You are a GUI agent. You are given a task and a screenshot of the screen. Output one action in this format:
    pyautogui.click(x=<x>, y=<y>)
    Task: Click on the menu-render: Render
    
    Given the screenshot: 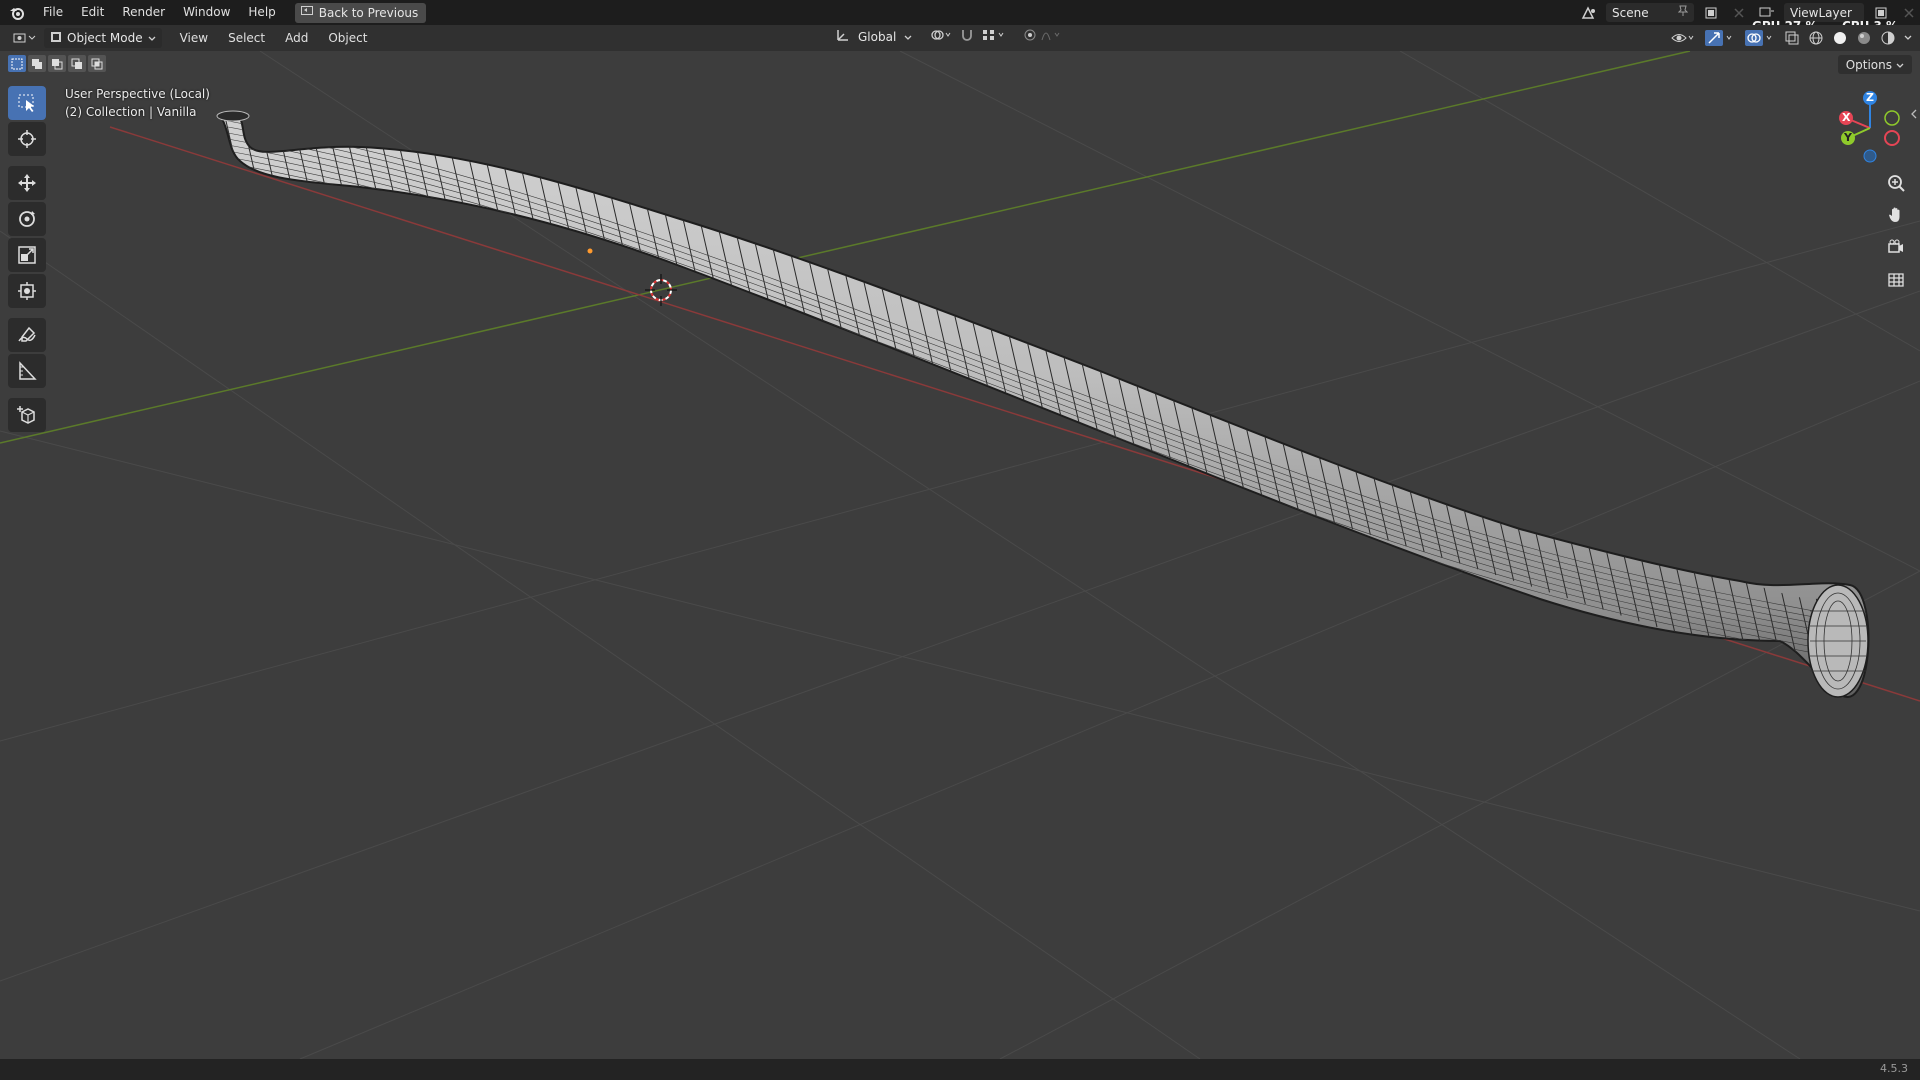 What is the action you would take?
    pyautogui.click(x=143, y=12)
    